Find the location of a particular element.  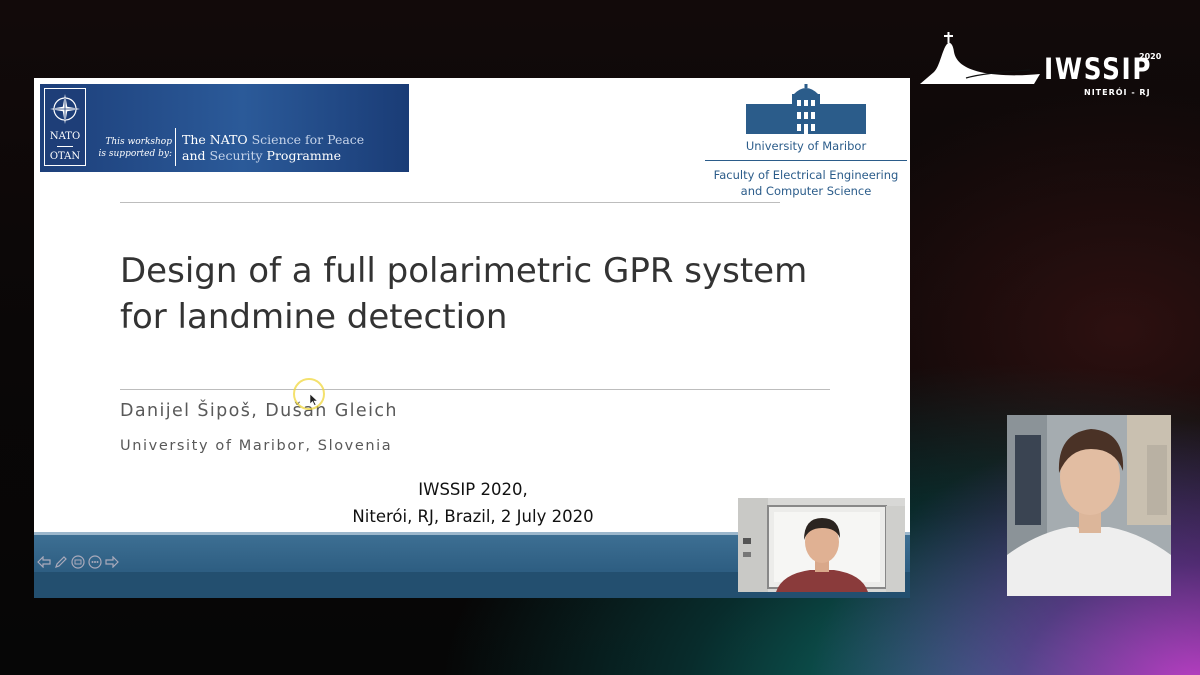

programme-line-2-b: Security is located at coordinates (238, 155).